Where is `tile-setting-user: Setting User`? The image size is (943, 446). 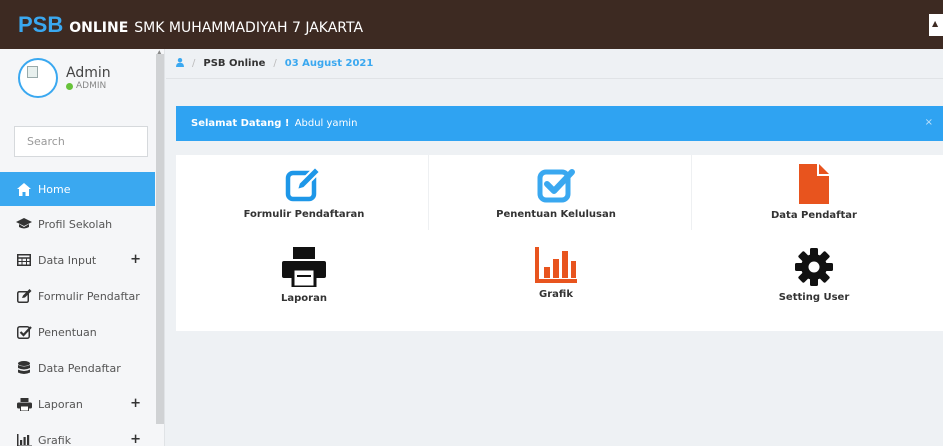 tile-setting-user: Setting User is located at coordinates (814, 275).